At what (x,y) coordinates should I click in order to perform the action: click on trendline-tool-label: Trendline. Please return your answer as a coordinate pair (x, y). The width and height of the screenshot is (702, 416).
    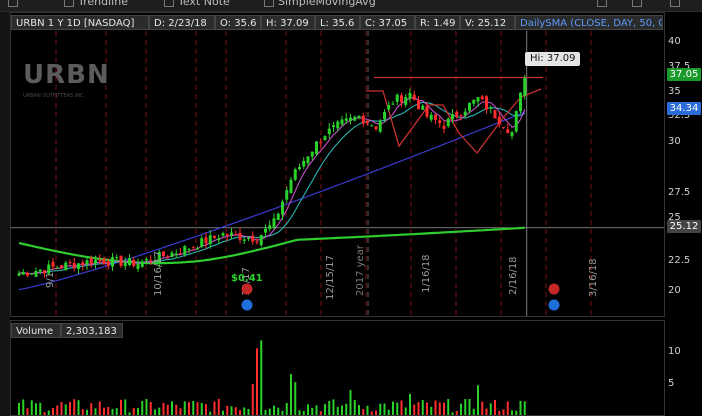
    Looking at the image, I should click on (103, 4).